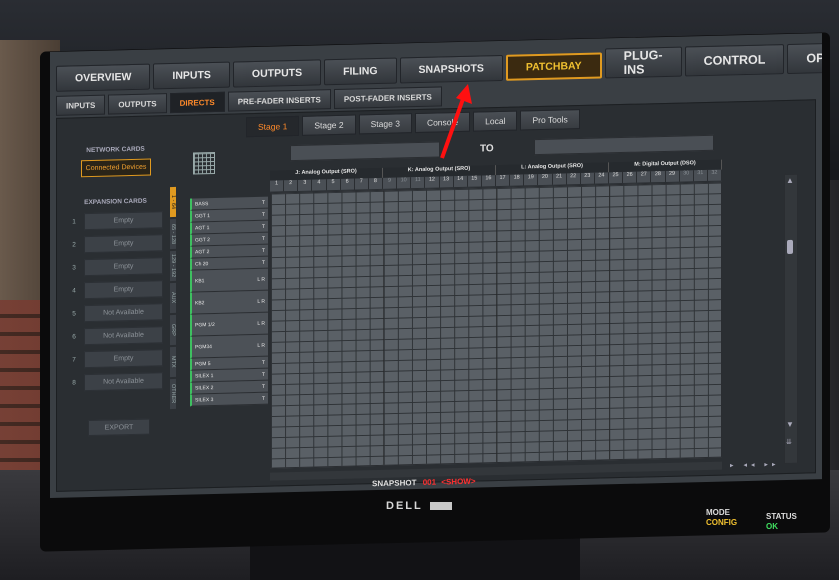  What do you see at coordinates (672, 176) in the screenshot?
I see `output-number-cell: 29` at bounding box center [672, 176].